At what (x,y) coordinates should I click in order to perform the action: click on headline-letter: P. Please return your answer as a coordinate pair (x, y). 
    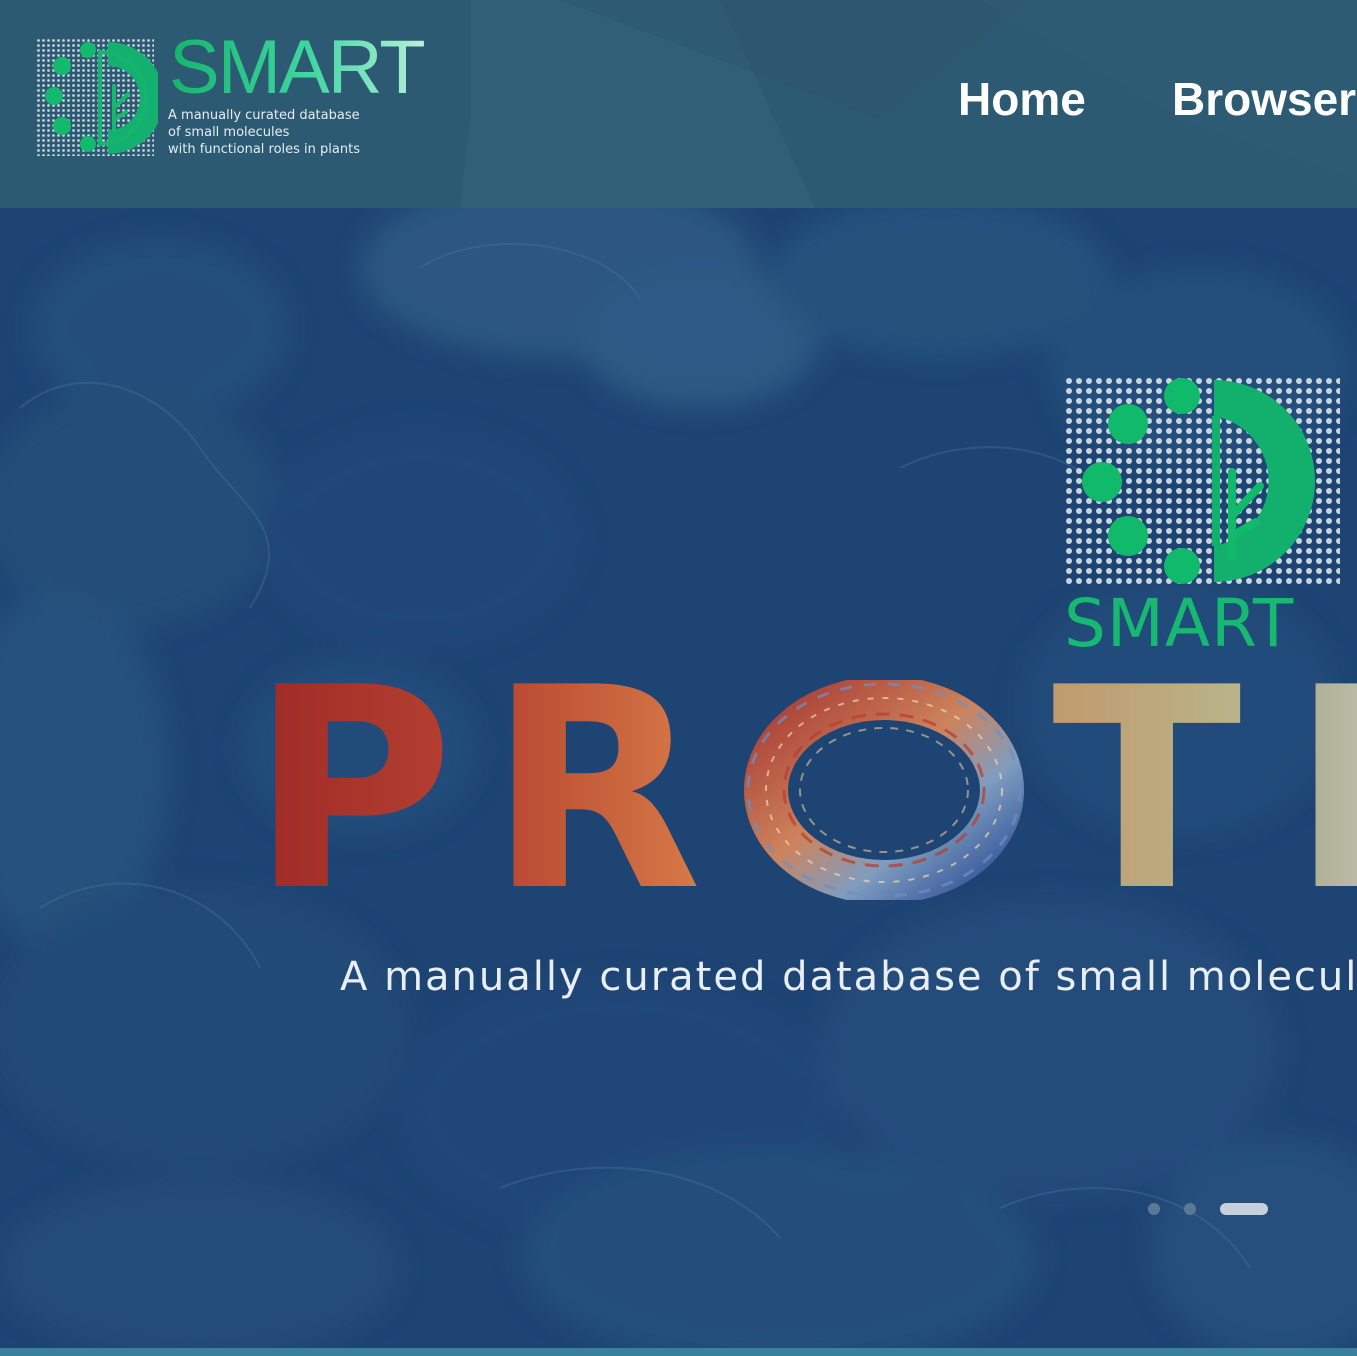
    Looking at the image, I should click on (352, 790).